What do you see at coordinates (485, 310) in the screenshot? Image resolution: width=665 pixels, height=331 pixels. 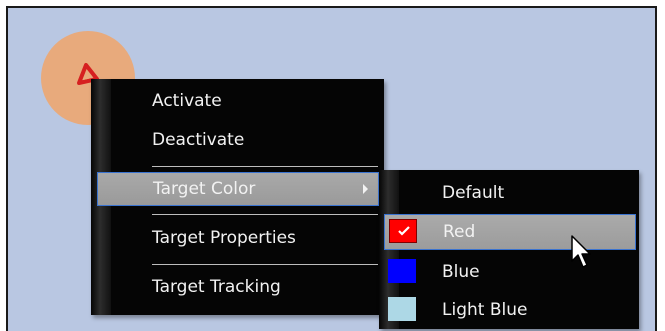 I see `color-option-label: Light Blue` at bounding box center [485, 310].